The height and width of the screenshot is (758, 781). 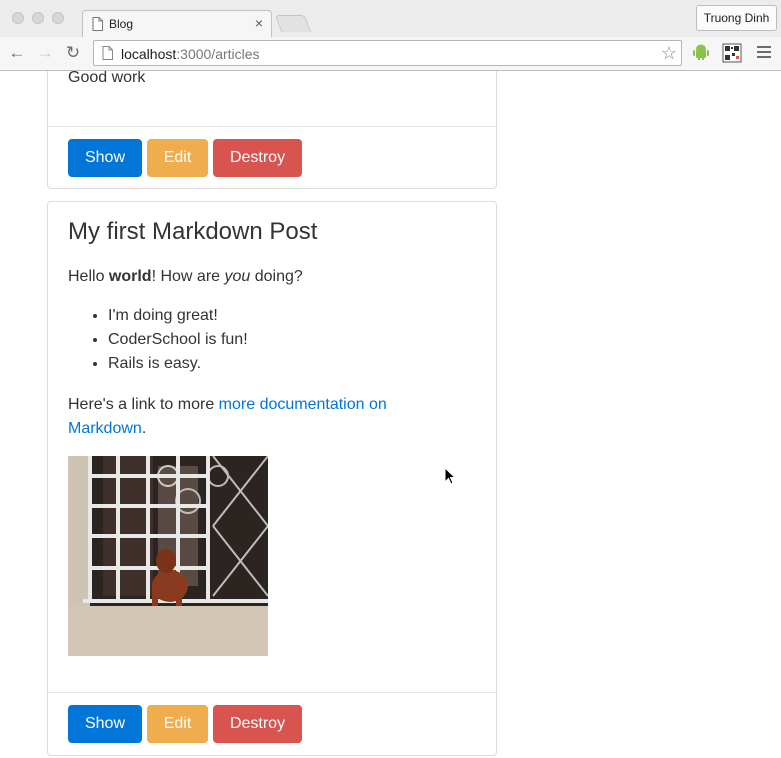 I want to click on address-bar: localhost:3000/articles ☆, so click(x=387, y=53).